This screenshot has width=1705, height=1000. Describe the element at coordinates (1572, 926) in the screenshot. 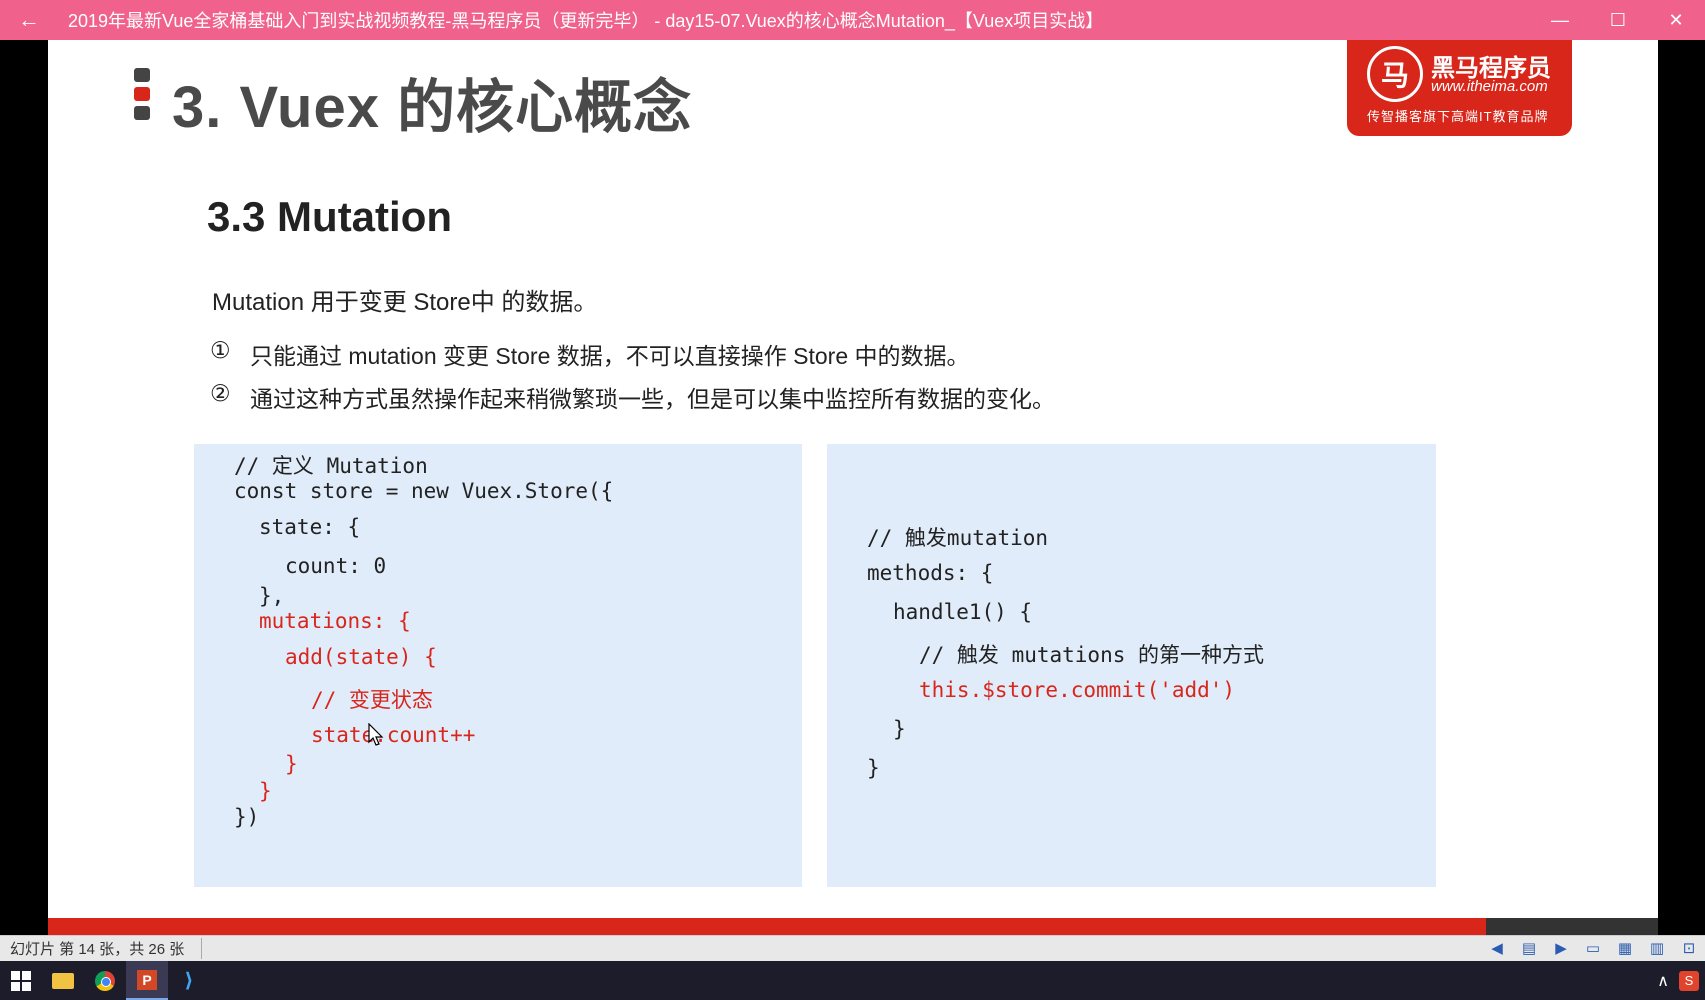

I see `slide-footer-dark-segment` at that location.